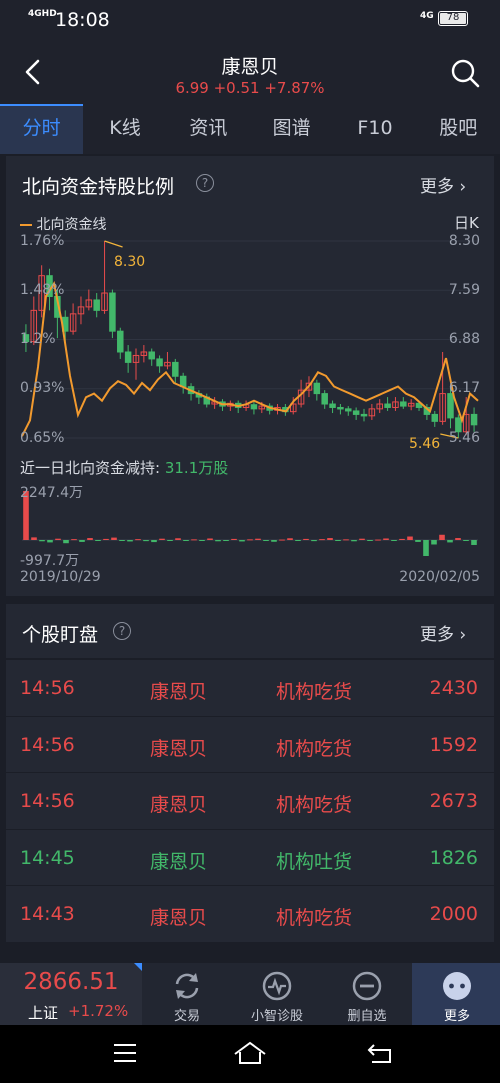 The height and width of the screenshot is (1083, 500). I want to click on flow-label: 近一日北向资金减持:, so click(90, 468).